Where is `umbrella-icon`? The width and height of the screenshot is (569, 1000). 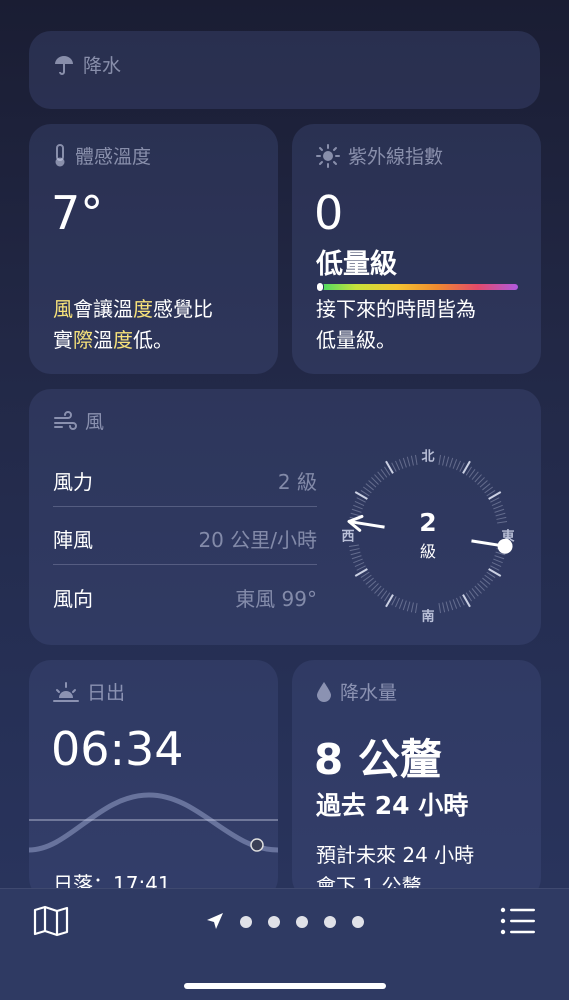 umbrella-icon is located at coordinates (64, 65).